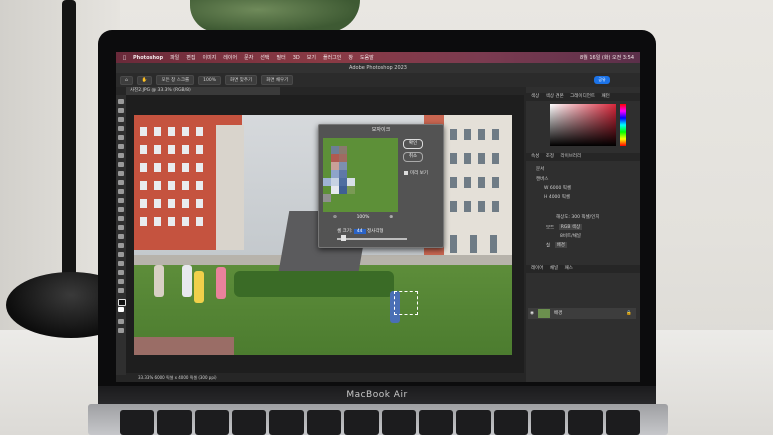 This screenshot has height=435, width=773. What do you see at coordinates (605, 96) in the screenshot?
I see `tab-patterns: 패턴` at bounding box center [605, 96].